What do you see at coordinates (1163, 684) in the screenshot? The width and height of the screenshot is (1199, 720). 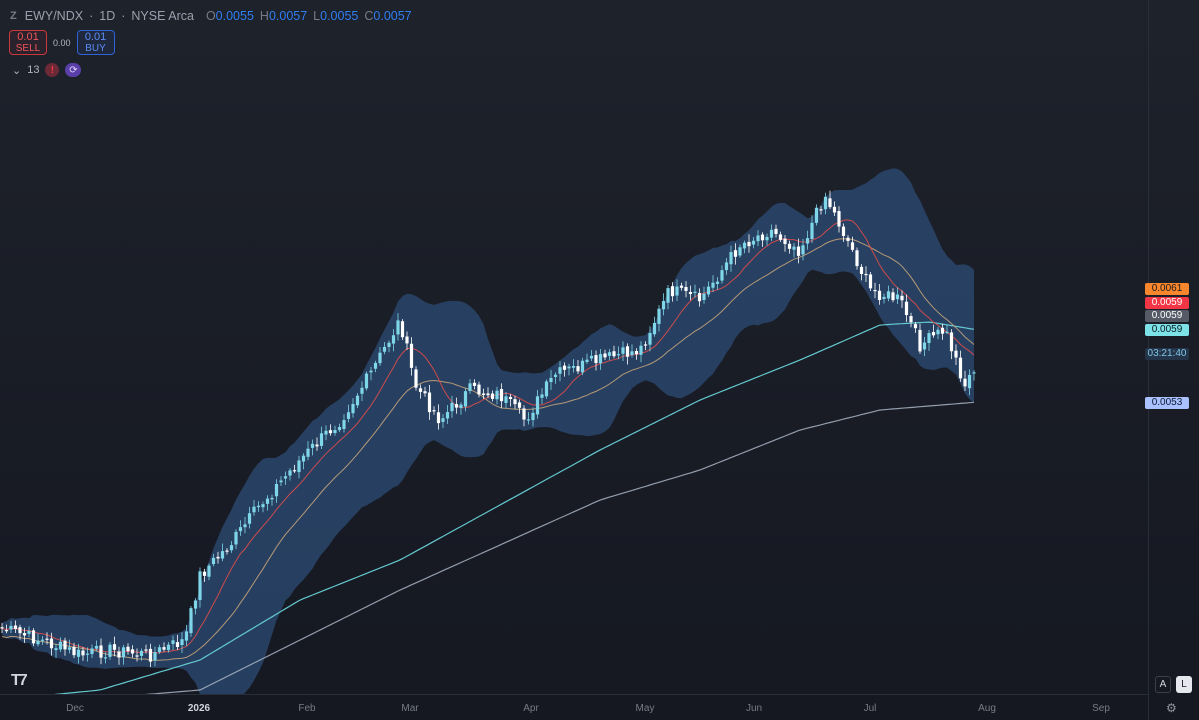 I see `auto-scale-button: A` at bounding box center [1163, 684].